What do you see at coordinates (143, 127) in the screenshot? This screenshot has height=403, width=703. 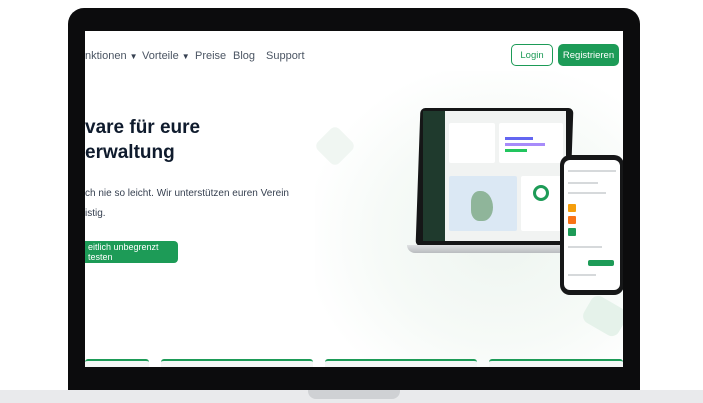 I see `hero-title-line1: vare für eure` at bounding box center [143, 127].